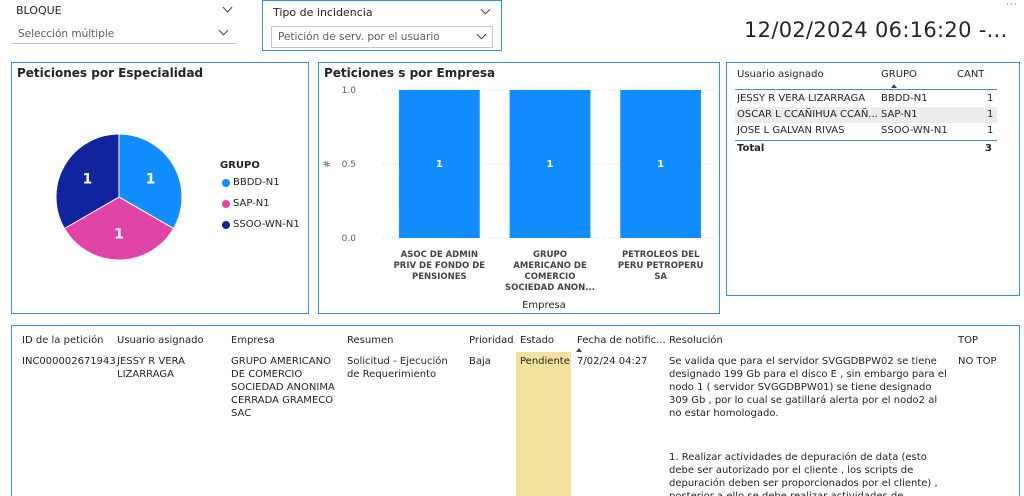 Image resolution: width=1024 pixels, height=496 pixels. I want to click on legend-item-sap: SAP-N1, so click(246, 203).